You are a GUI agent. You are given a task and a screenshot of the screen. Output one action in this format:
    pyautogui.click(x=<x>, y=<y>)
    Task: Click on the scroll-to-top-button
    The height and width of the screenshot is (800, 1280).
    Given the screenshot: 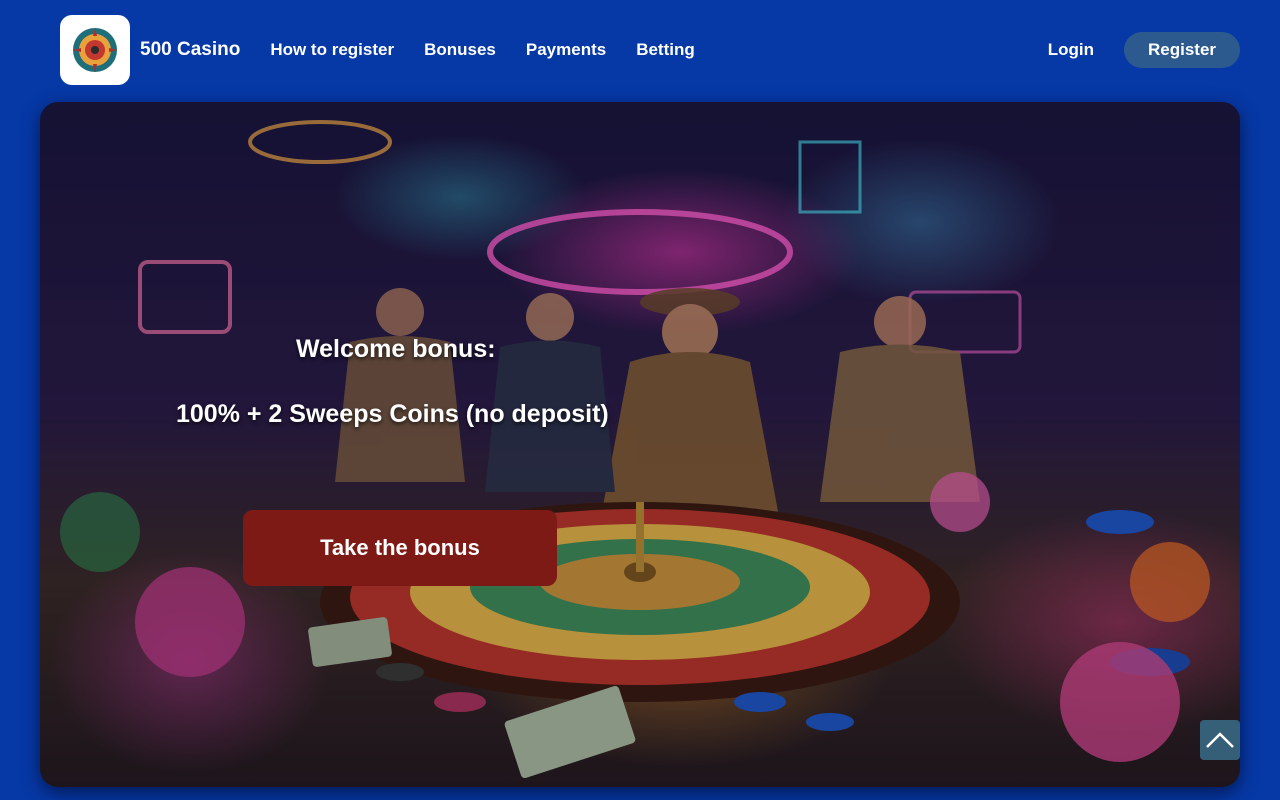 What is the action you would take?
    pyautogui.click(x=1220, y=740)
    